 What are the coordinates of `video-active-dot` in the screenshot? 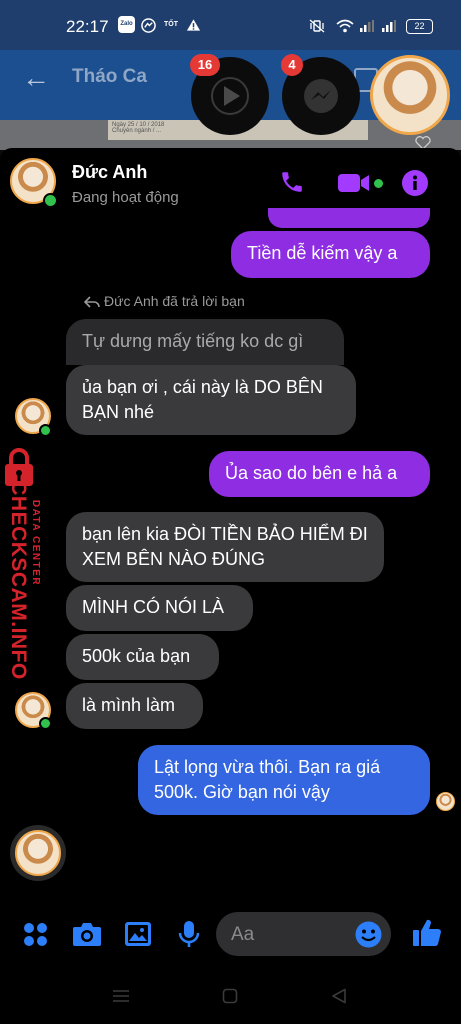 It's located at (378, 183).